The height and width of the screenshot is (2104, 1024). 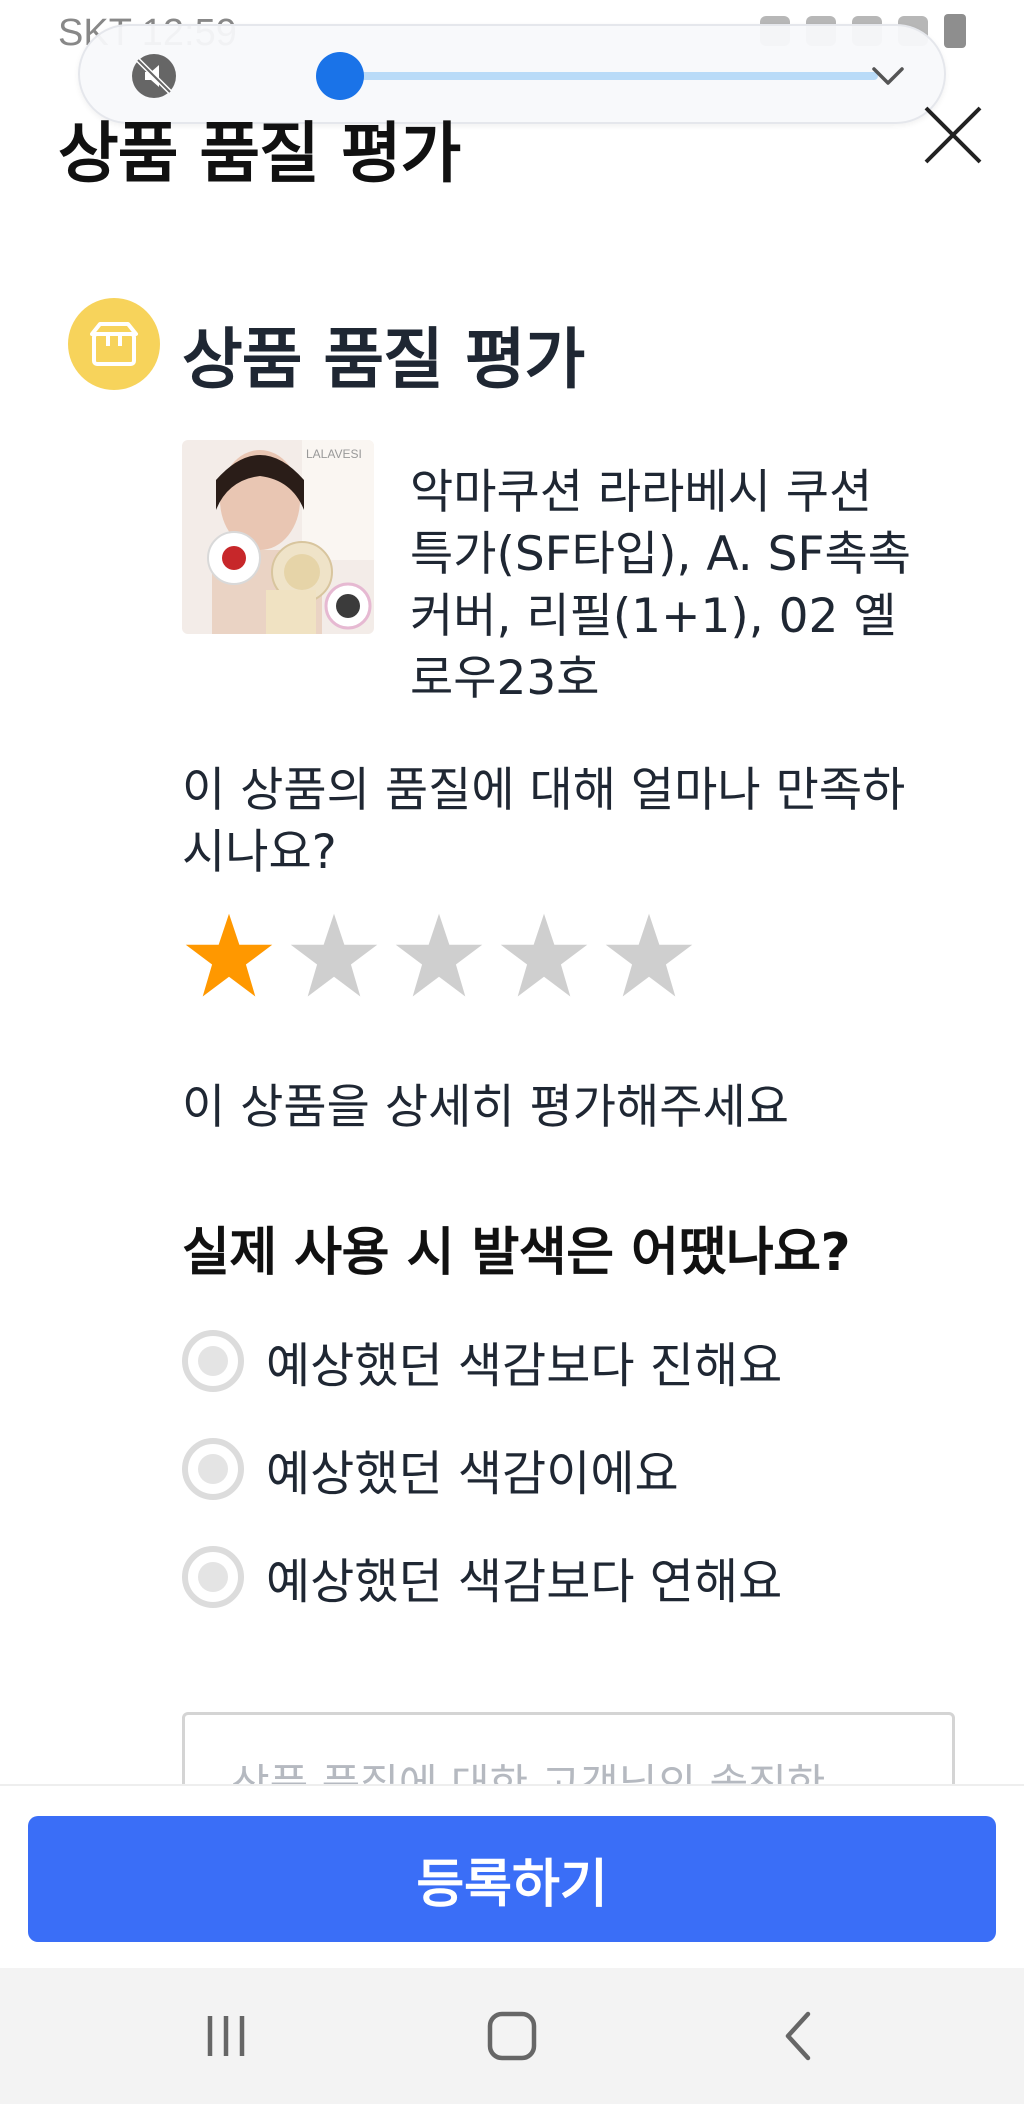 I want to click on chevron-down-icon, so click(x=888, y=76).